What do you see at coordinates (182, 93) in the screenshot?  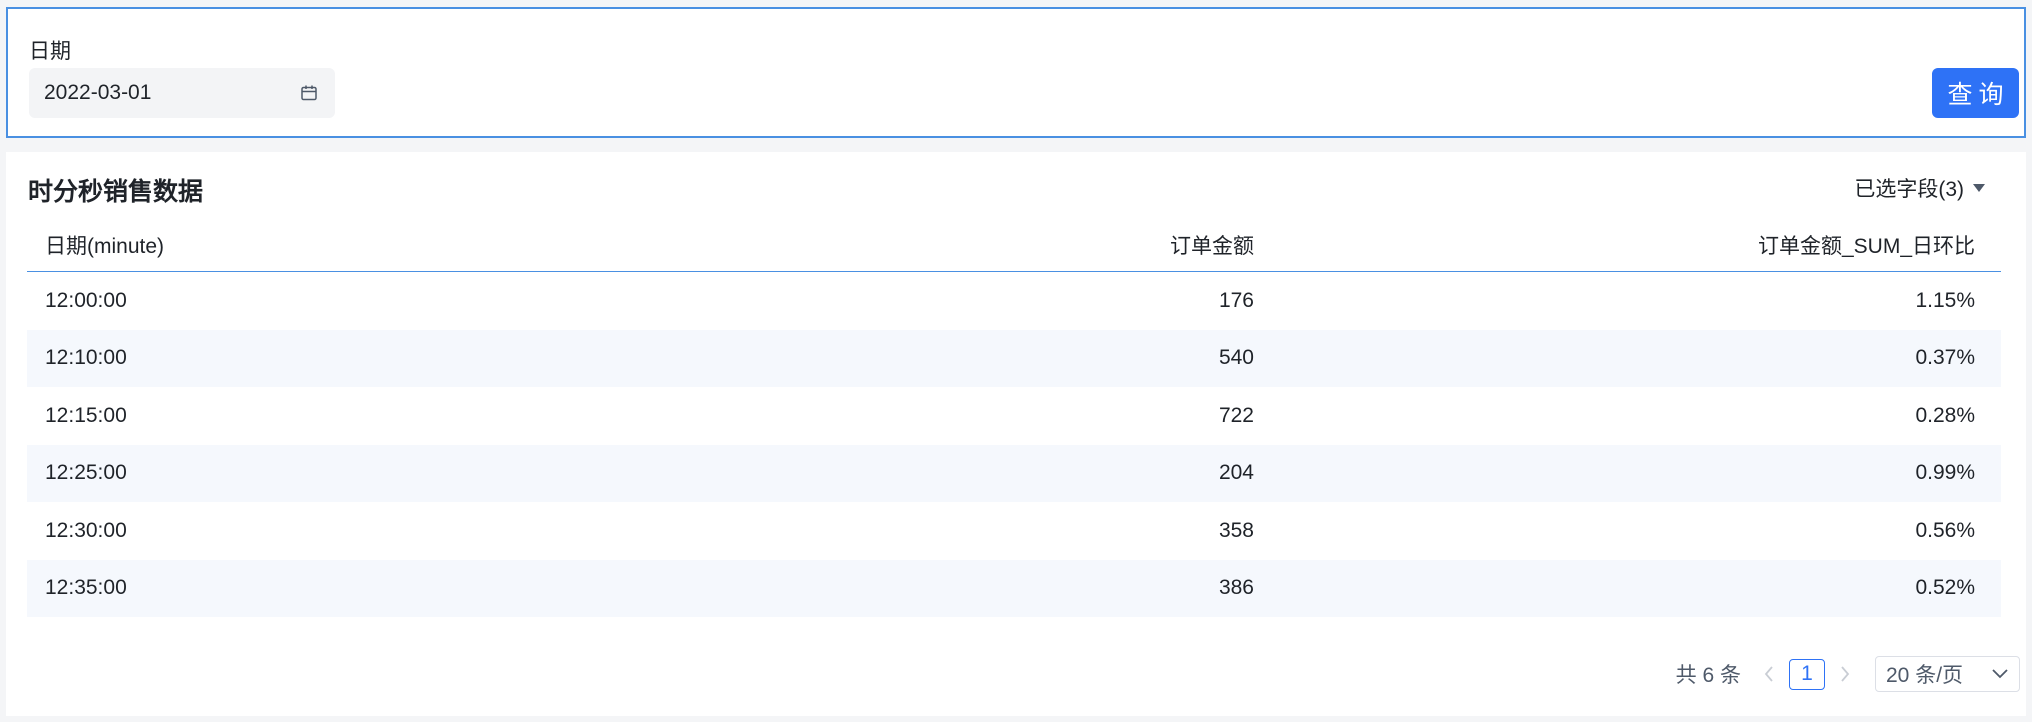 I see `date-picker: 2022-03-01` at bounding box center [182, 93].